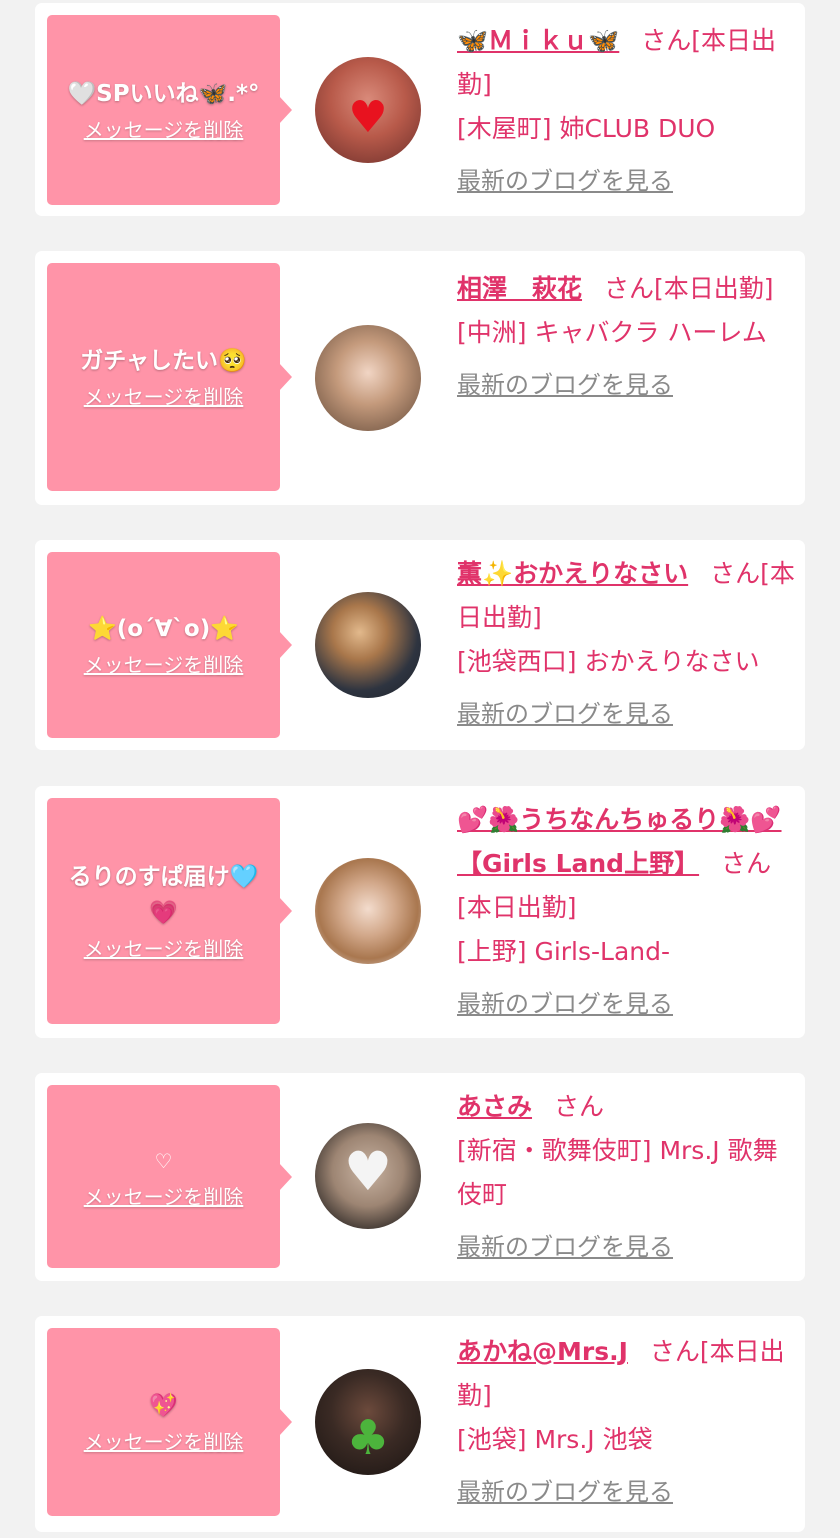  Describe the element at coordinates (169, 645) in the screenshot. I see `message-bubble: ⭐(o´∀`o)⭐ メッセージを削除` at that location.